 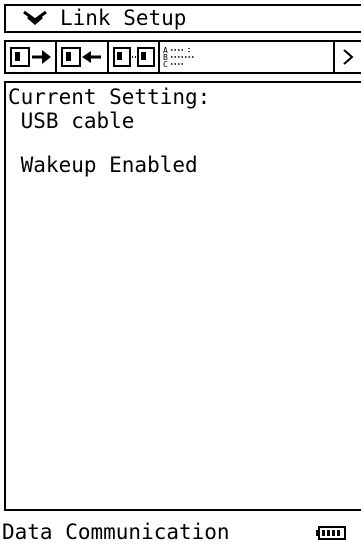 I want to click on battery-icon, so click(x=331, y=533).